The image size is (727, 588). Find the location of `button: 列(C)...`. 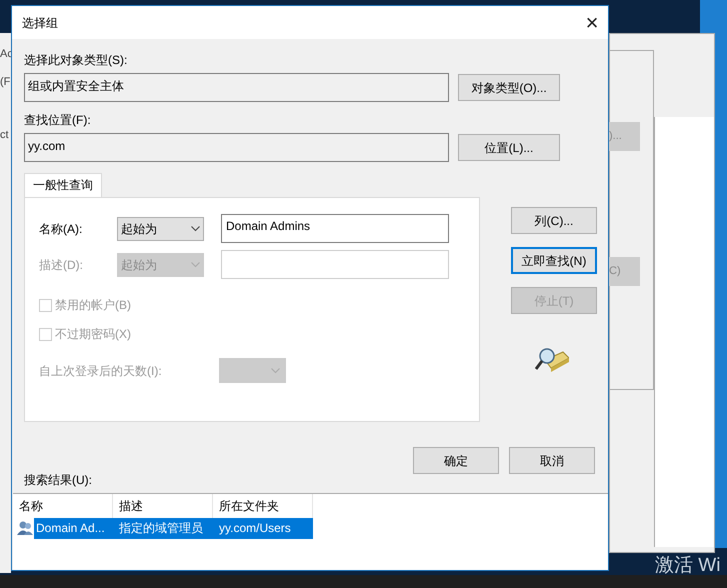

button: 列(C)... is located at coordinates (554, 220).